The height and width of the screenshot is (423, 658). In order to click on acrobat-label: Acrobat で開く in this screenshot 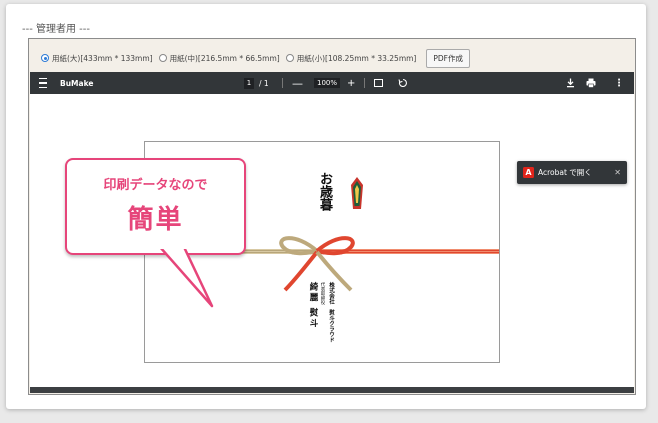, I will do `click(565, 172)`.